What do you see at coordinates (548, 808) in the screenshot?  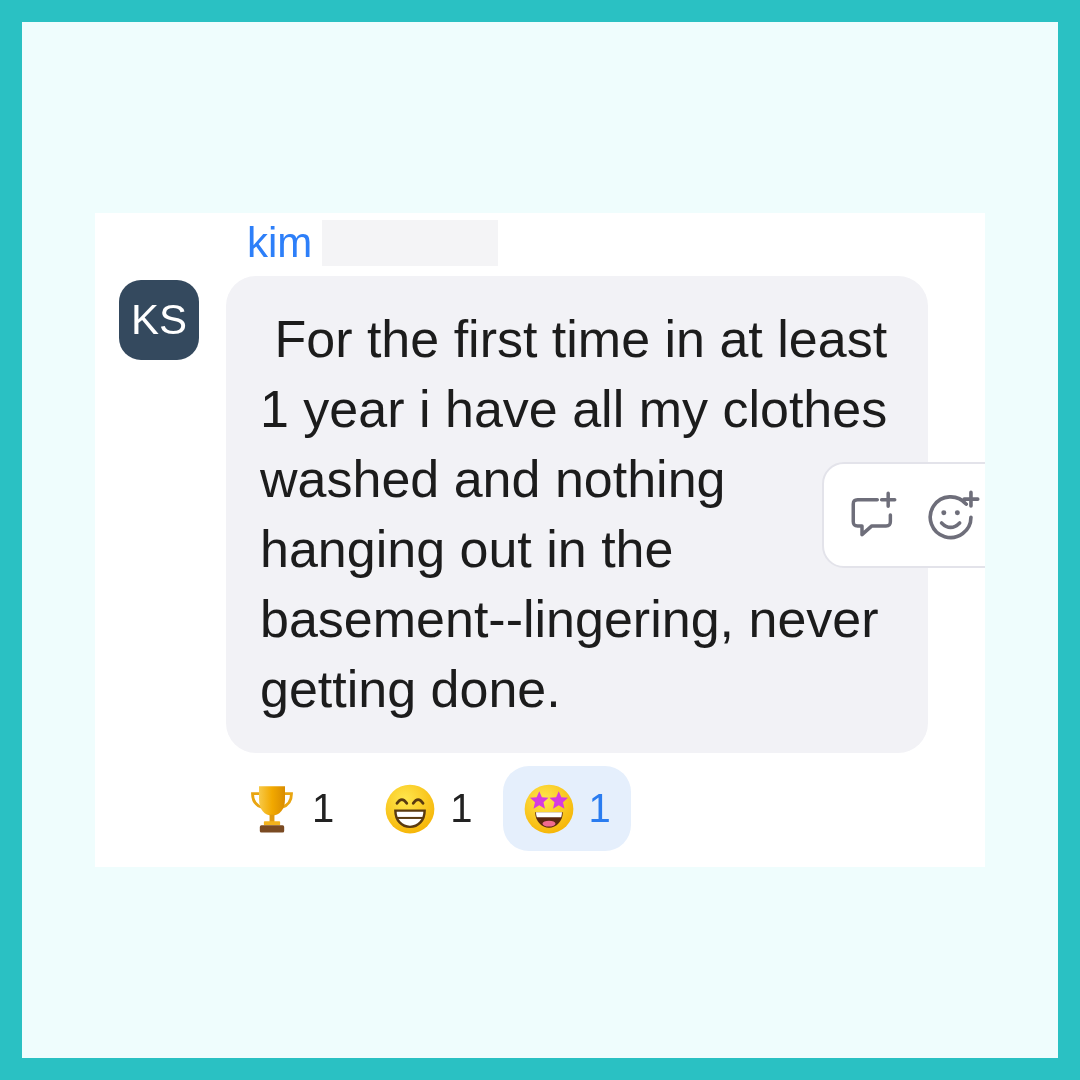 I see `star-eyes-face-icon` at bounding box center [548, 808].